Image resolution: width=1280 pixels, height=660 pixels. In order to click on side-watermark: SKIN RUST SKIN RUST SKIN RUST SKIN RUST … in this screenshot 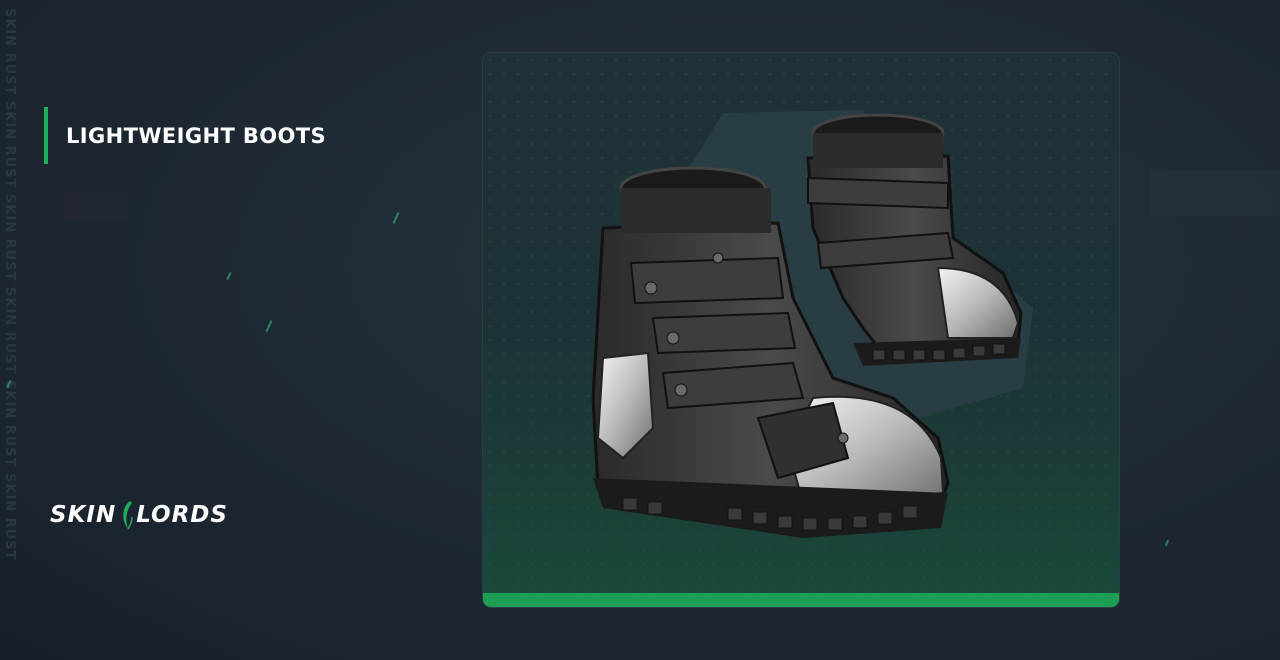, I will do `click(9, 284)`.